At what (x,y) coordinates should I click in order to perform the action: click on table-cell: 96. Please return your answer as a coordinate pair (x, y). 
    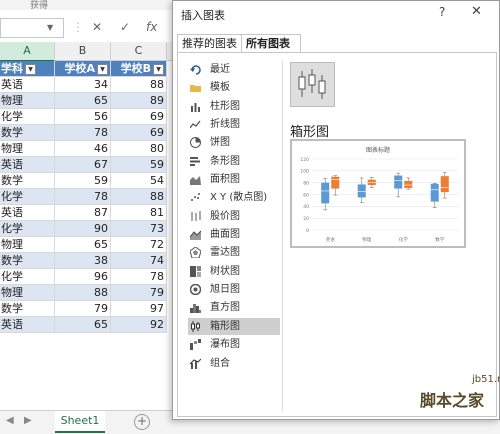
    Looking at the image, I should click on (83, 277).